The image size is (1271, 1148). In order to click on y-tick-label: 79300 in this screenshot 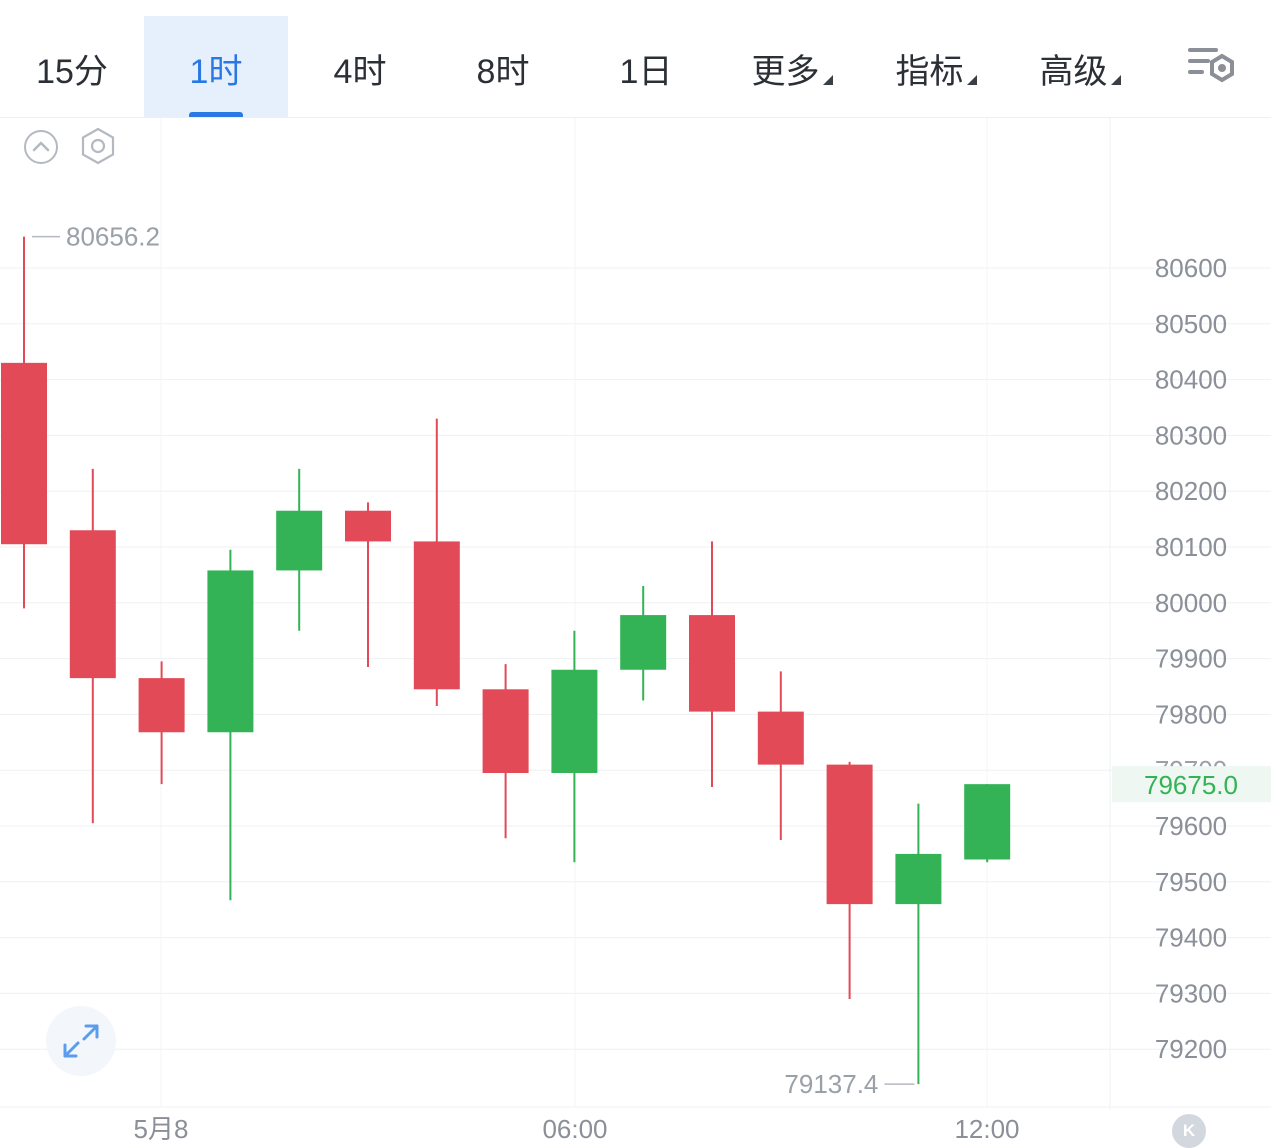, I will do `click(1191, 993)`.